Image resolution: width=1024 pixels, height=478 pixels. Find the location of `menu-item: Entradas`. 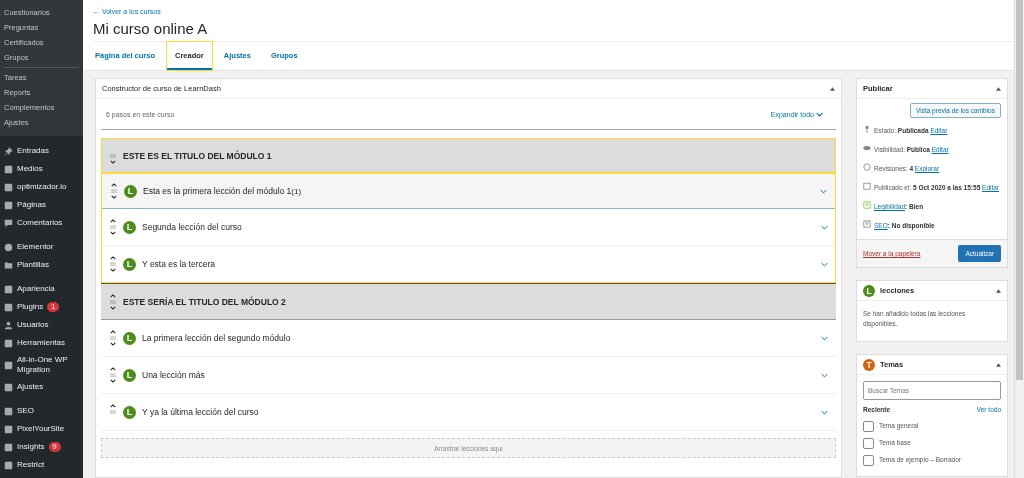

menu-item: Entradas is located at coordinates (41, 151).